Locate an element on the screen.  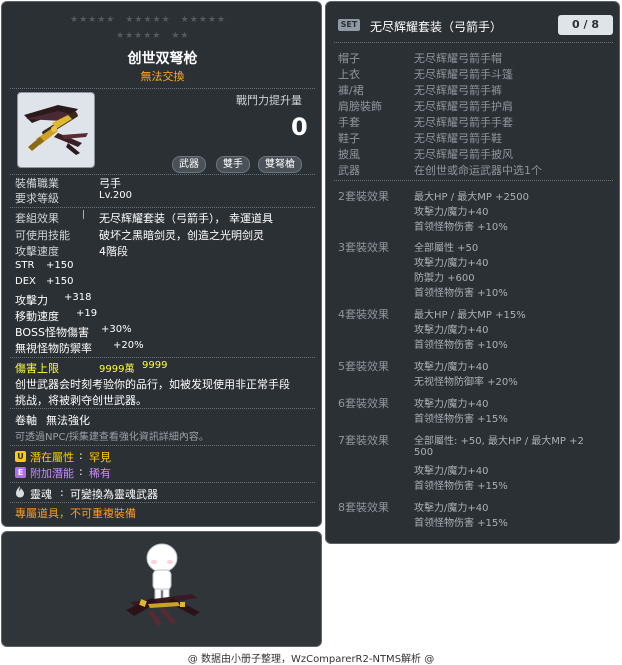
set-part-slot: 鞋子 is located at coordinates (349, 138).